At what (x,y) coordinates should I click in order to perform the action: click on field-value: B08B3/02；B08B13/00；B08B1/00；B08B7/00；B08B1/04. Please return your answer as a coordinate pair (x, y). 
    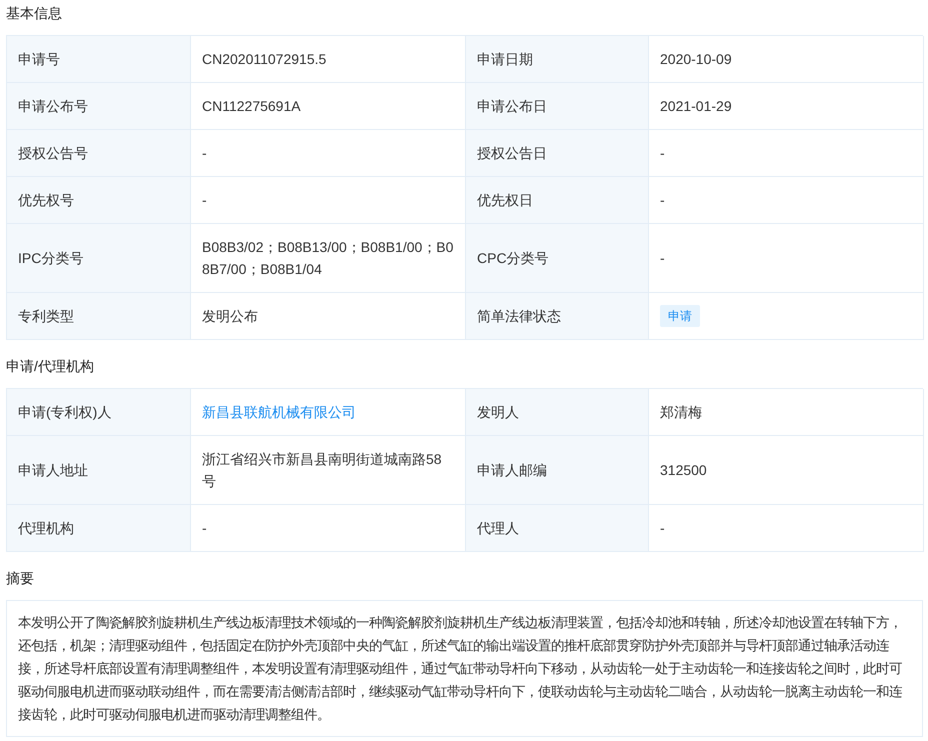
    Looking at the image, I should click on (328, 258).